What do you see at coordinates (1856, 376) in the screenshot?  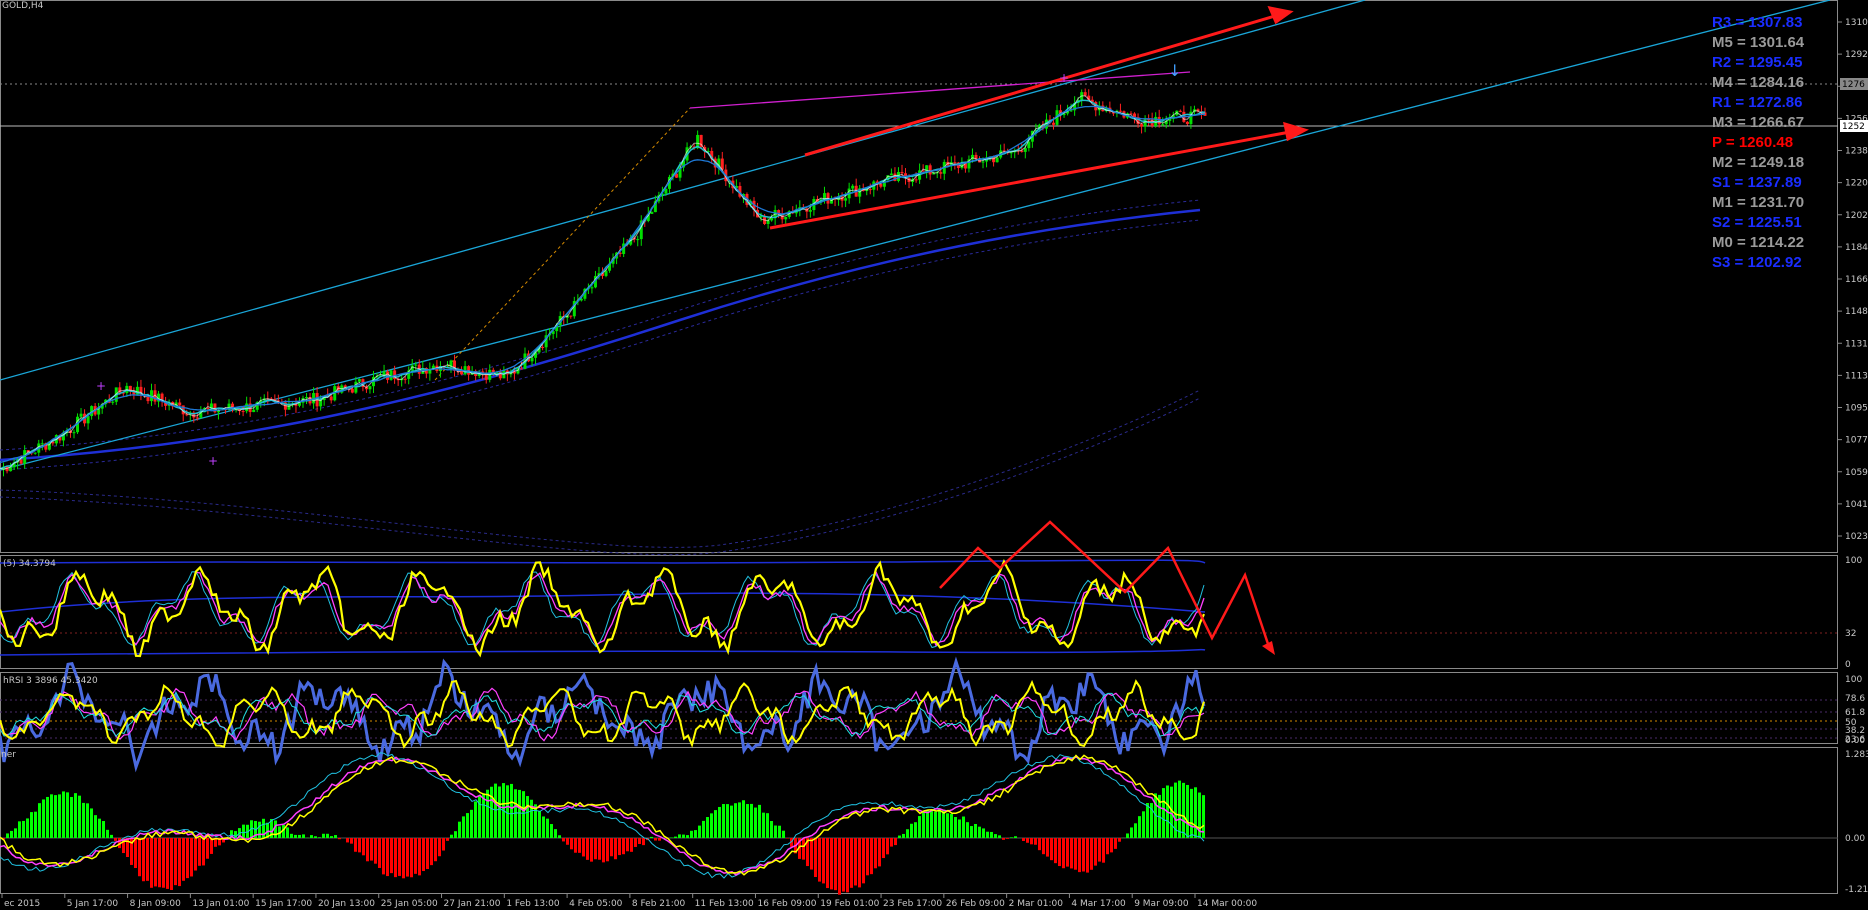 I see `price-tick-label: 1113` at bounding box center [1856, 376].